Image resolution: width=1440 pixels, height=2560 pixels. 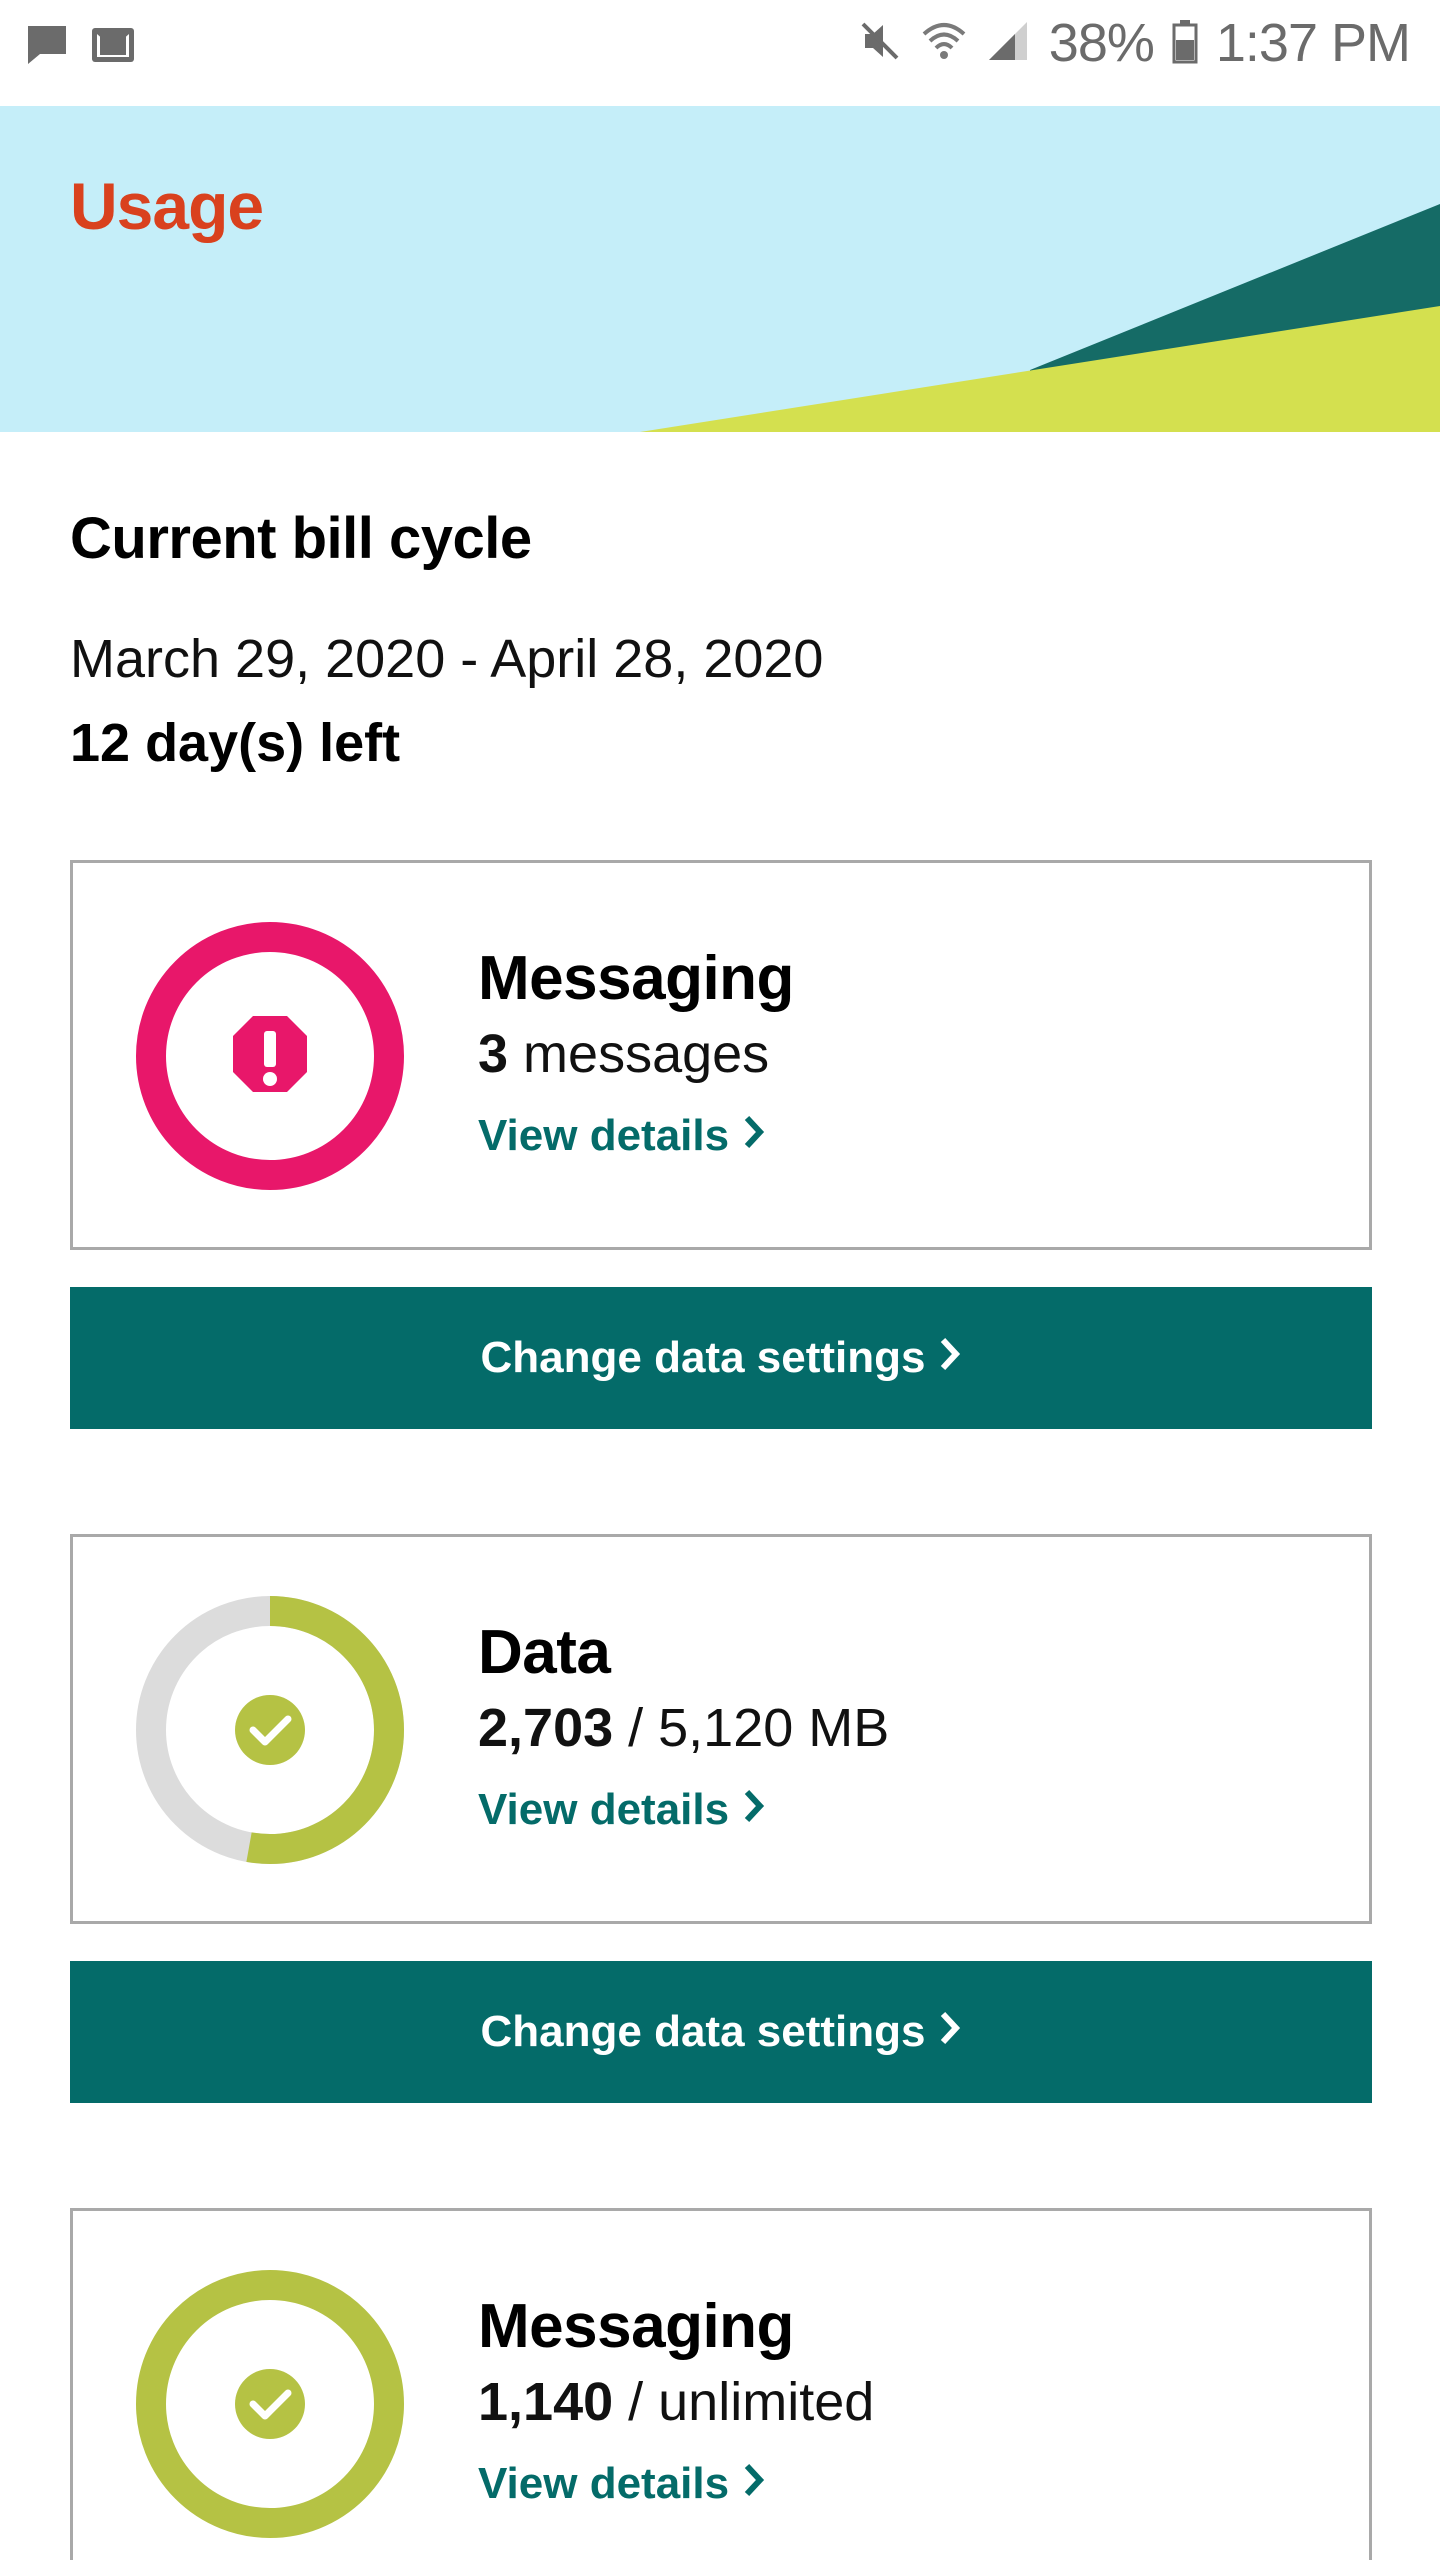 I want to click on usage-unit: / unlimited, so click(x=744, y=2402).